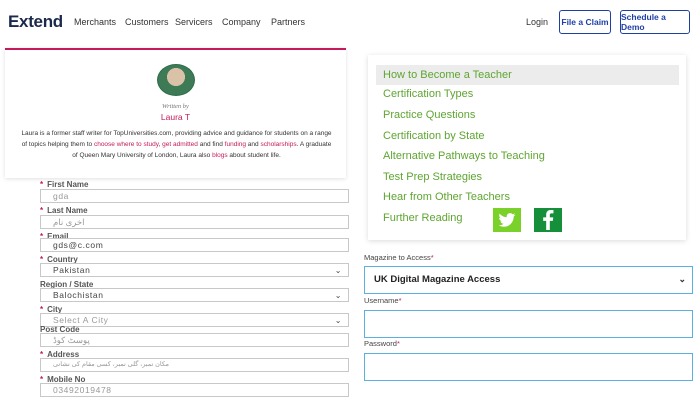  I want to click on menu-item-how-to-become-teacher: How to Become a Teacher, so click(527, 75).